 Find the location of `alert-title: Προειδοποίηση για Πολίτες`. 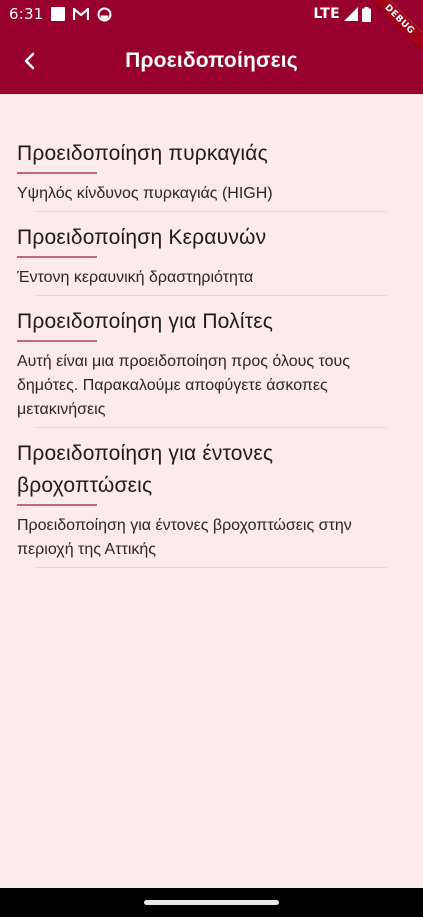

alert-title: Προειδοποίηση για Πολίτες is located at coordinates (145, 321).